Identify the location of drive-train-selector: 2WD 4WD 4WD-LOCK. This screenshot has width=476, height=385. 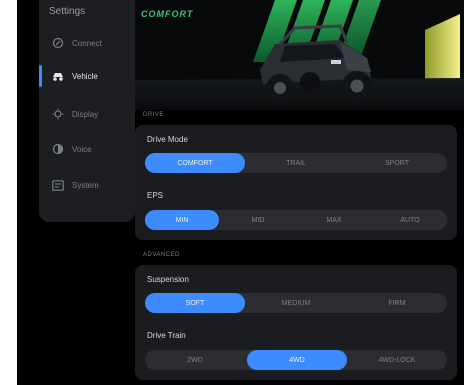
(296, 360).